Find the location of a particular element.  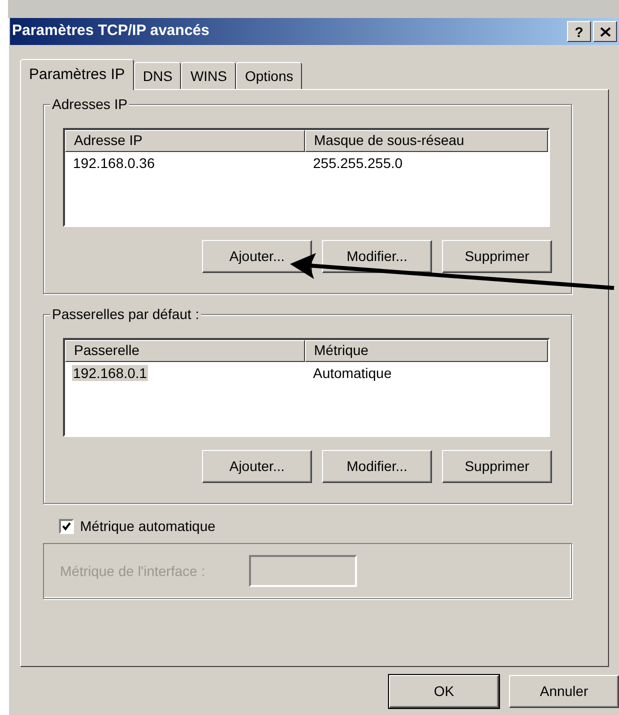

tab: DNS is located at coordinates (158, 75).